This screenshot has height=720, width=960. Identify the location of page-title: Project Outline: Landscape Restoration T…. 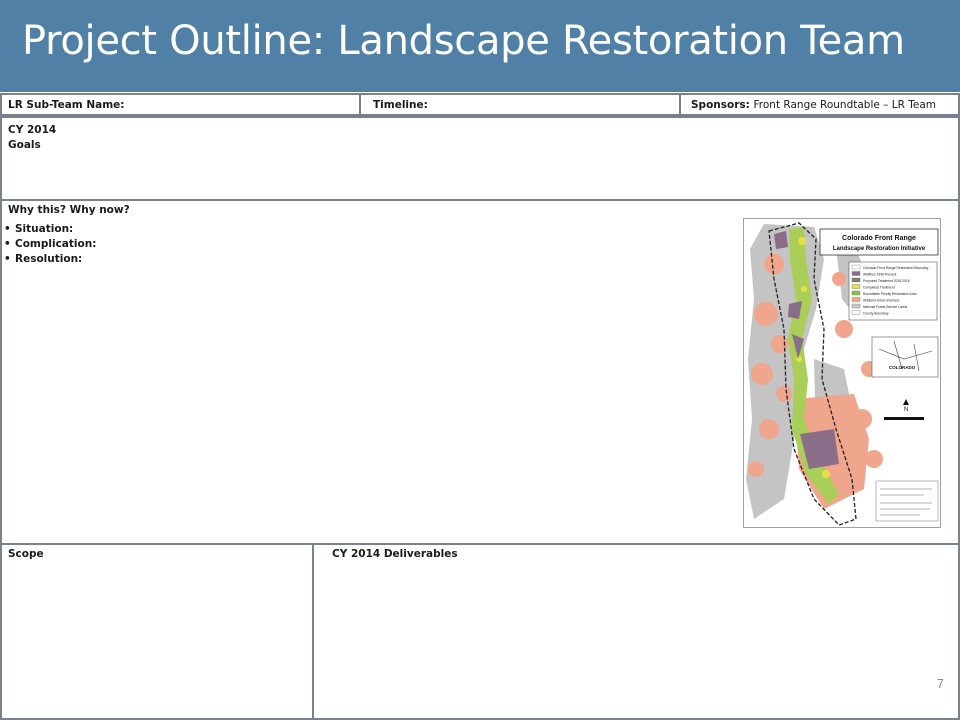
(463, 41).